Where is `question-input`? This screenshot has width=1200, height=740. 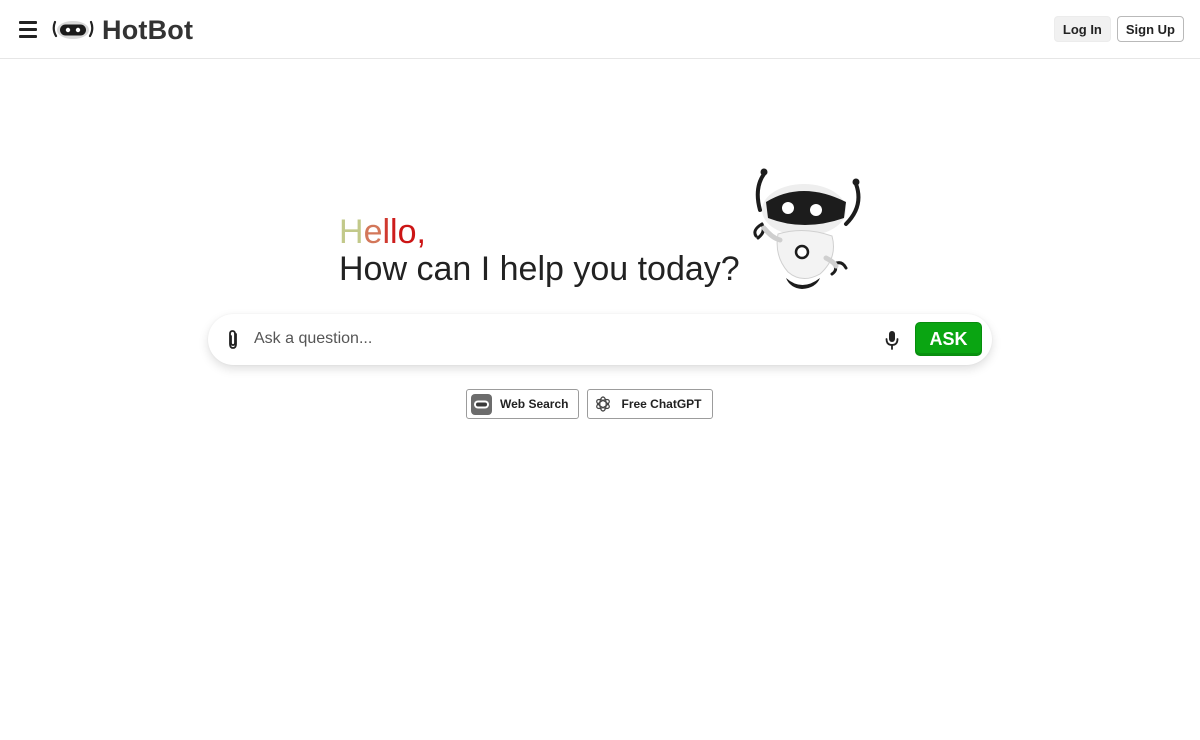
question-input is located at coordinates (564, 339).